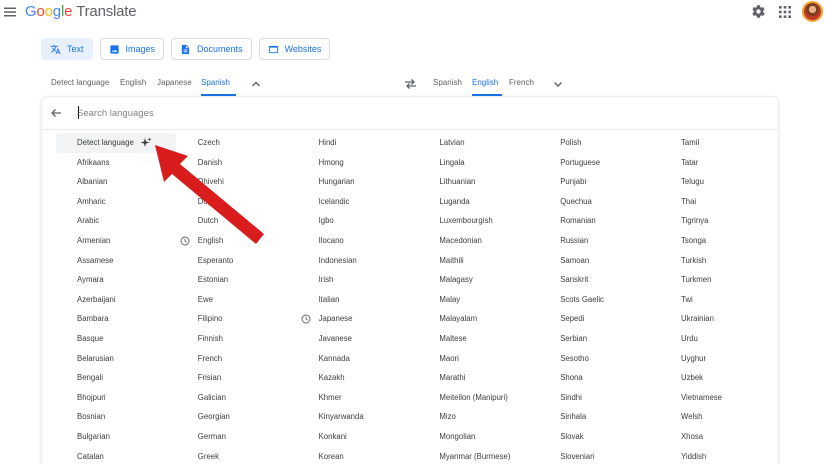 This screenshot has height=464, width=825. I want to click on language-option: Italian, so click(358, 300).